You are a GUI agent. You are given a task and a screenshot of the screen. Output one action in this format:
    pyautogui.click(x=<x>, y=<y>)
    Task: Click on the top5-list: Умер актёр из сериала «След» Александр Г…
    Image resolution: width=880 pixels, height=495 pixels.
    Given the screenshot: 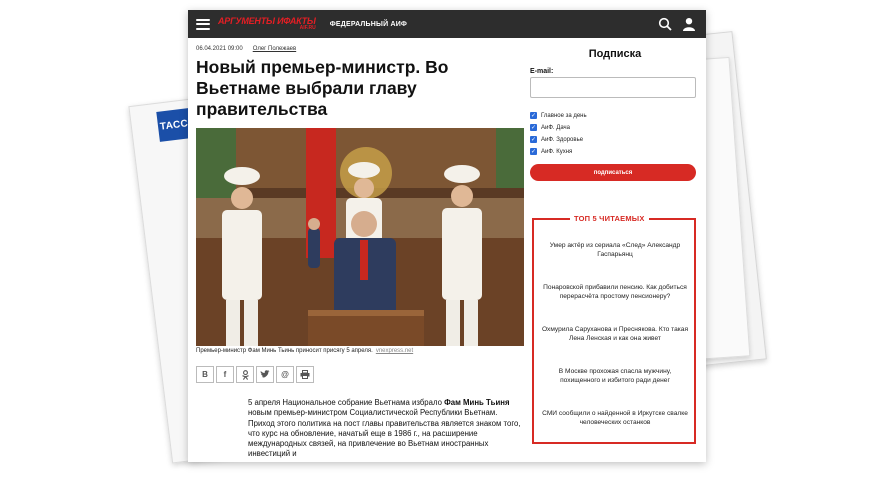 What is the action you would take?
    pyautogui.click(x=615, y=335)
    